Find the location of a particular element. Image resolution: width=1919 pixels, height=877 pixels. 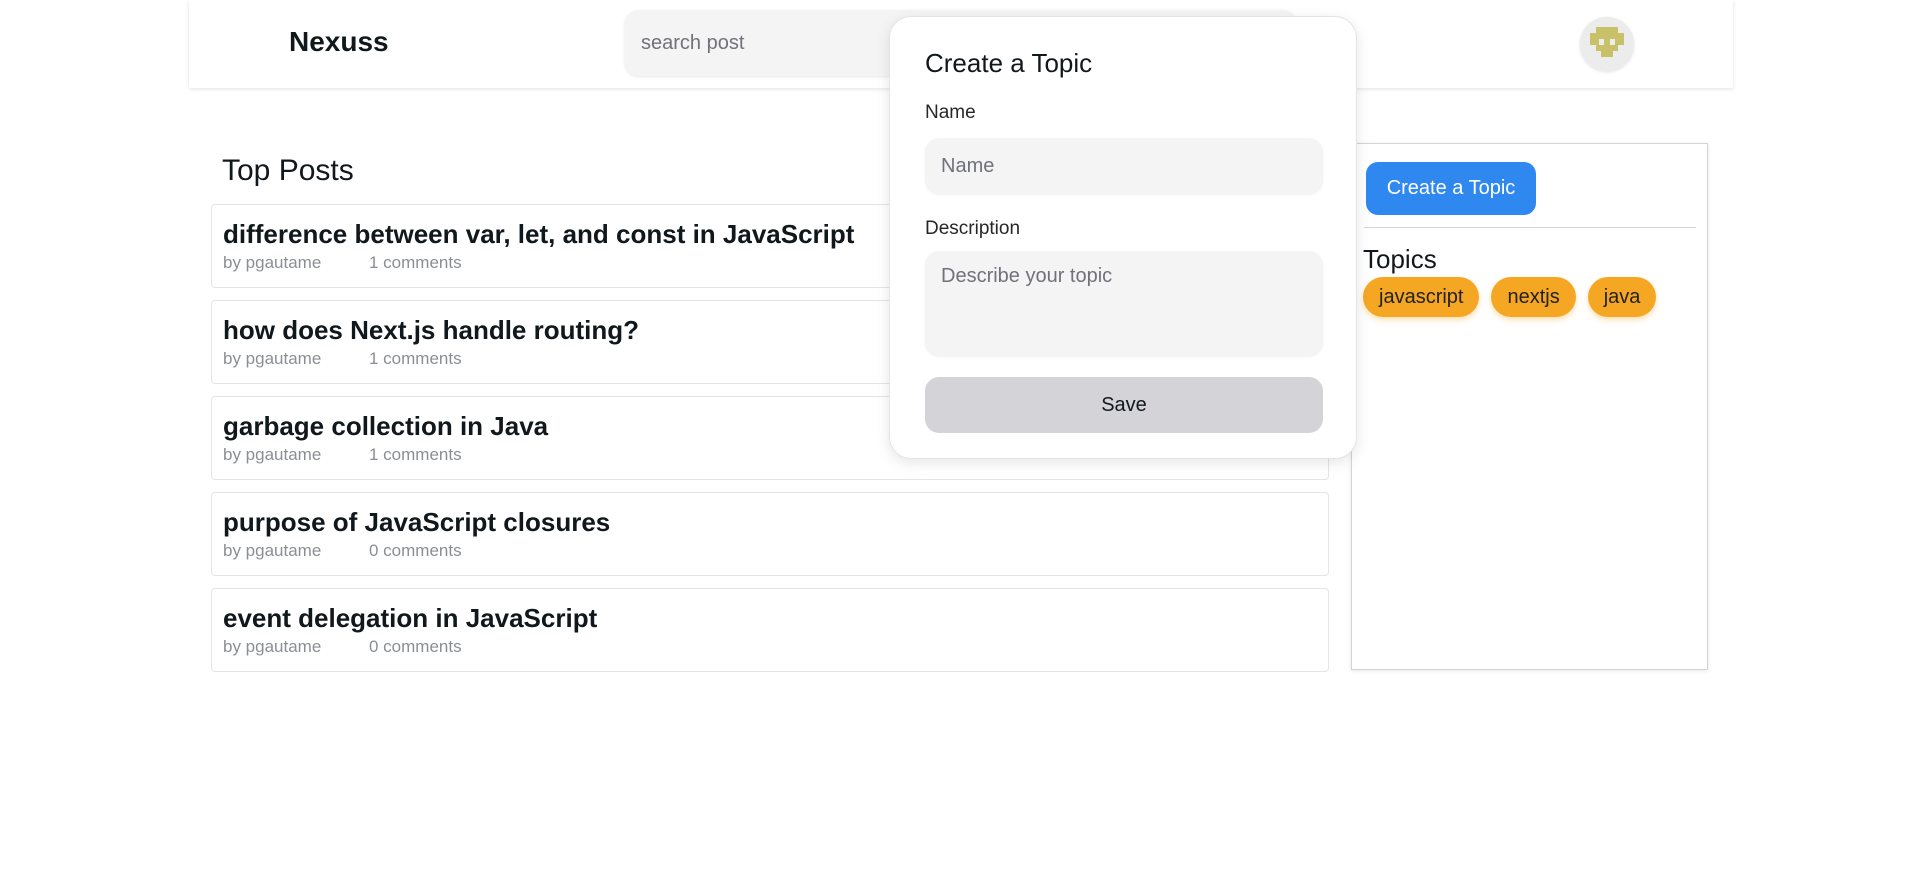

name-label: Name is located at coordinates (950, 112).